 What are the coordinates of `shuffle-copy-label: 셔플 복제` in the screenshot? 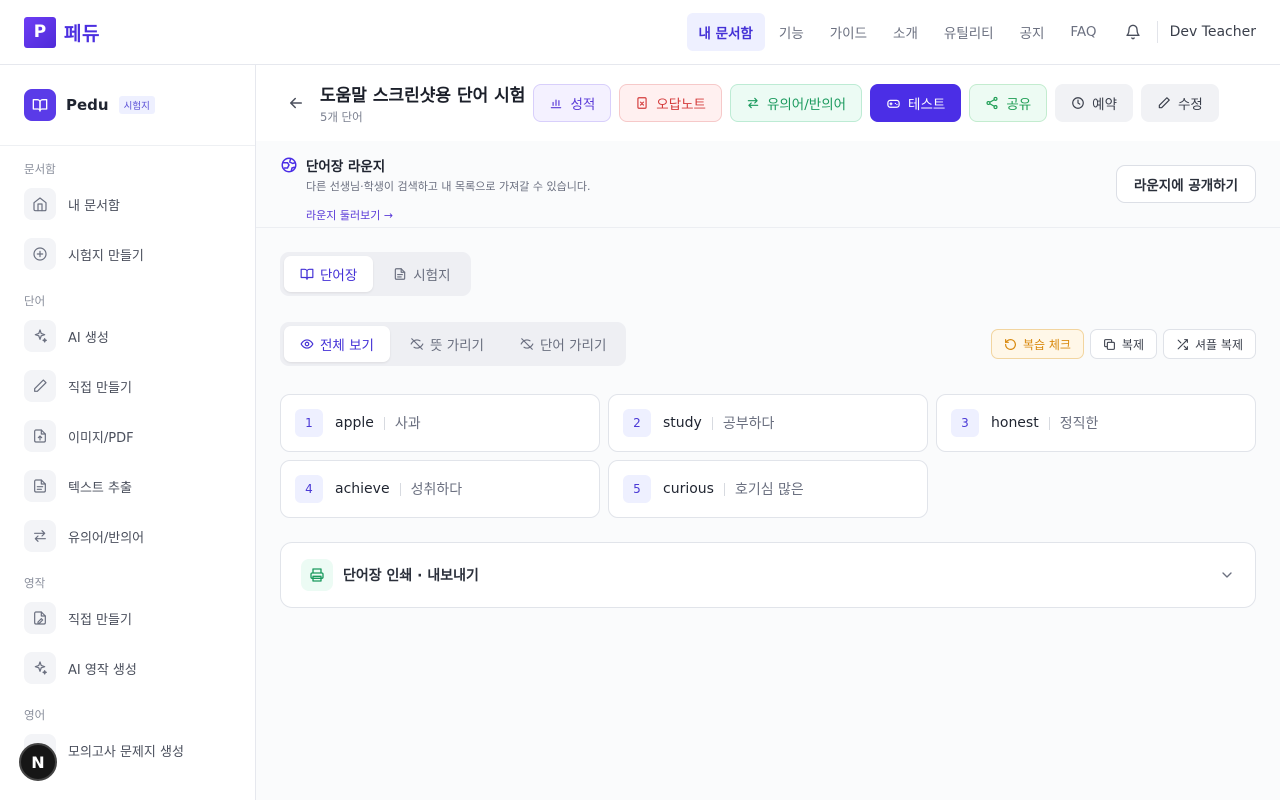 It's located at (1219, 344).